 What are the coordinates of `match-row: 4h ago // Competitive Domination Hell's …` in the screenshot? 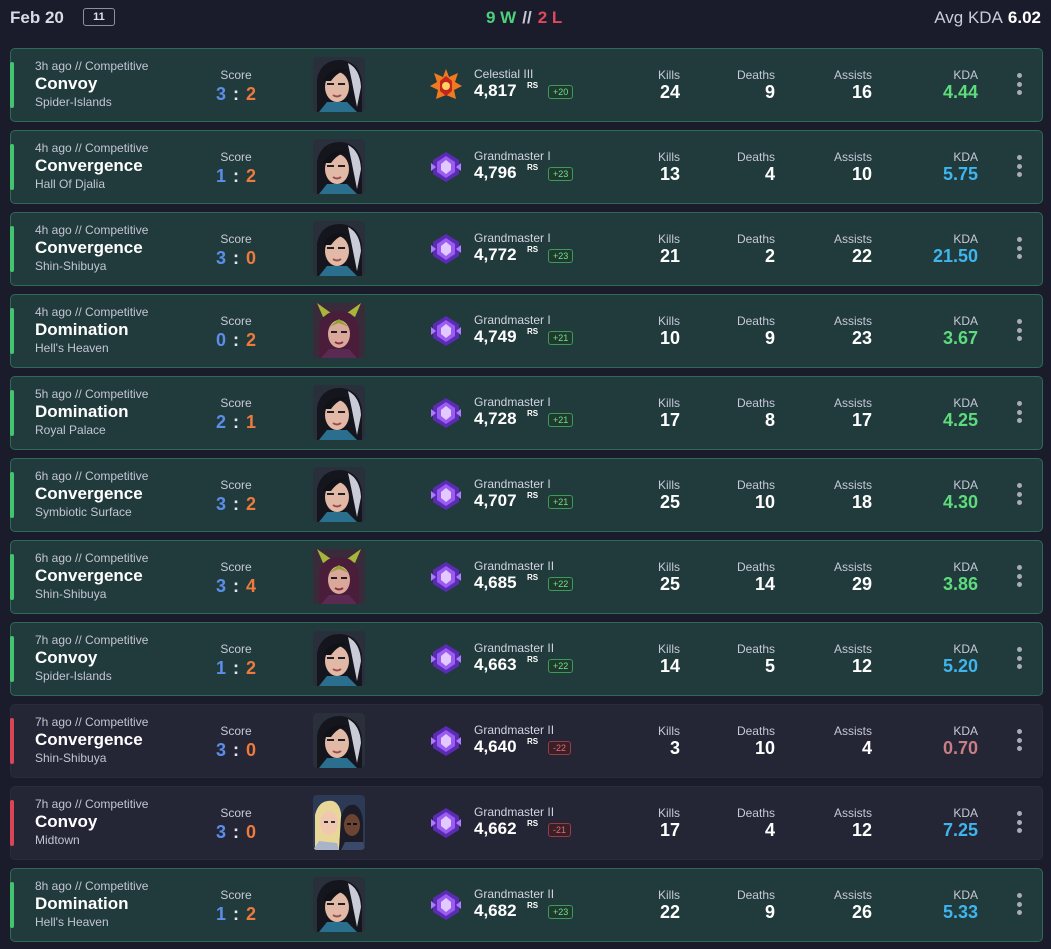 It's located at (526, 331).